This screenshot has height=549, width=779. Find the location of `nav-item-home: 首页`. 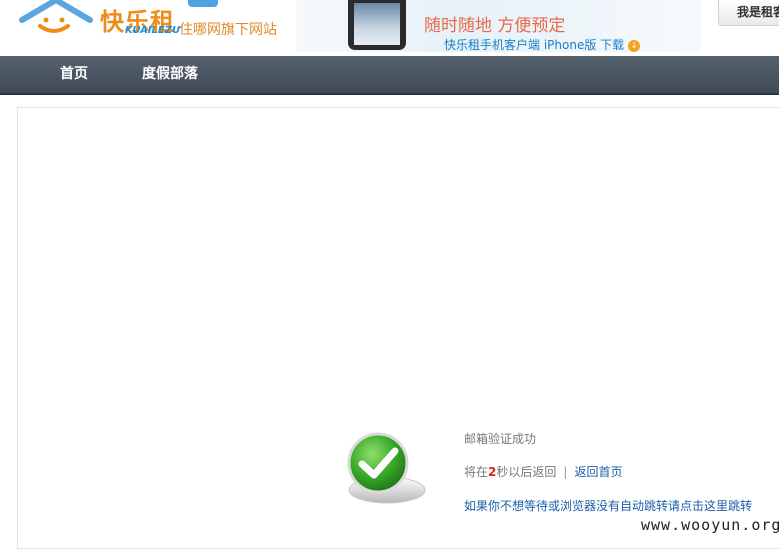

nav-item-home: 首页 is located at coordinates (74, 74).